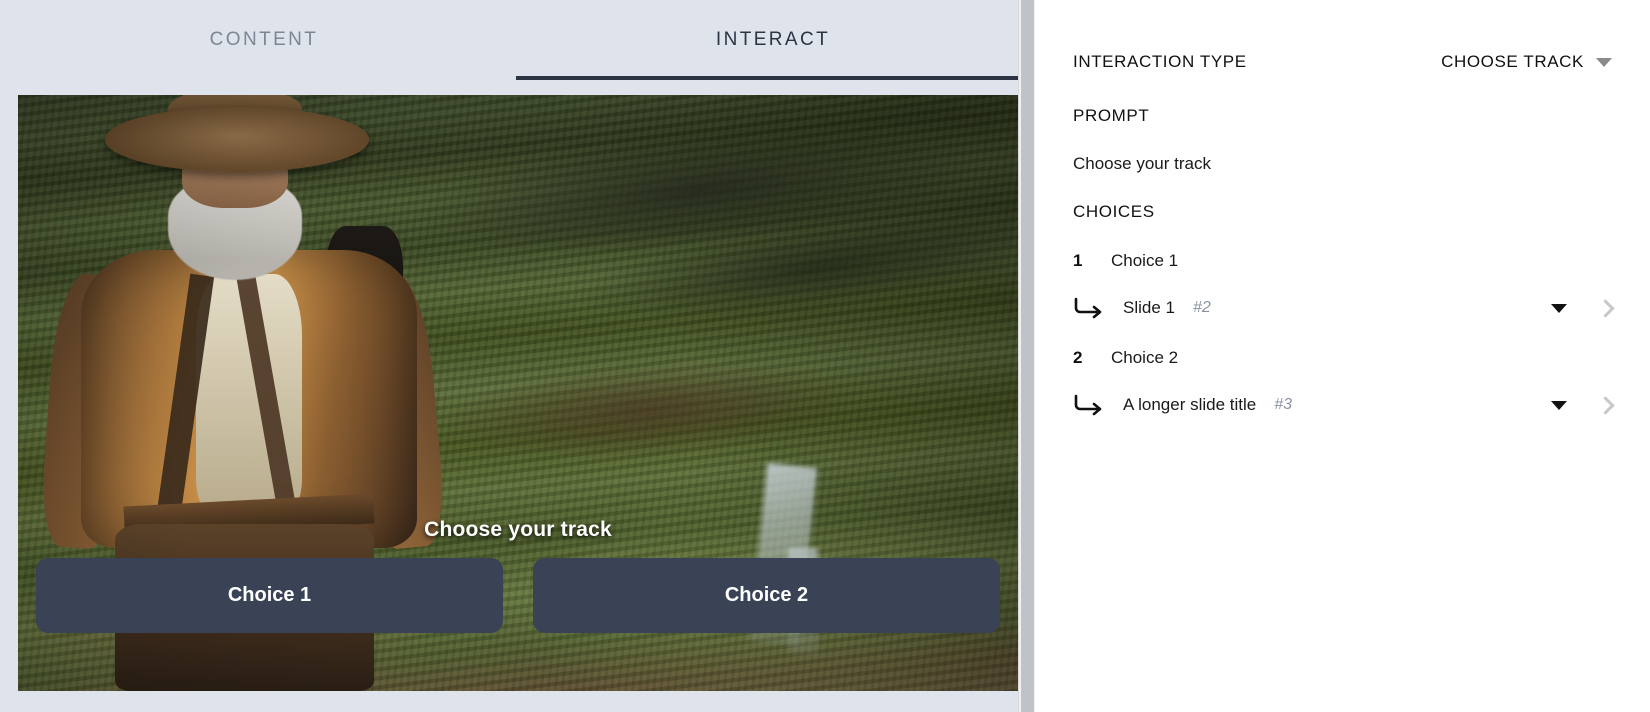 Image resolution: width=1650 pixels, height=712 pixels. I want to click on arrow-turn-down-right-icon, so click(1098, 308).